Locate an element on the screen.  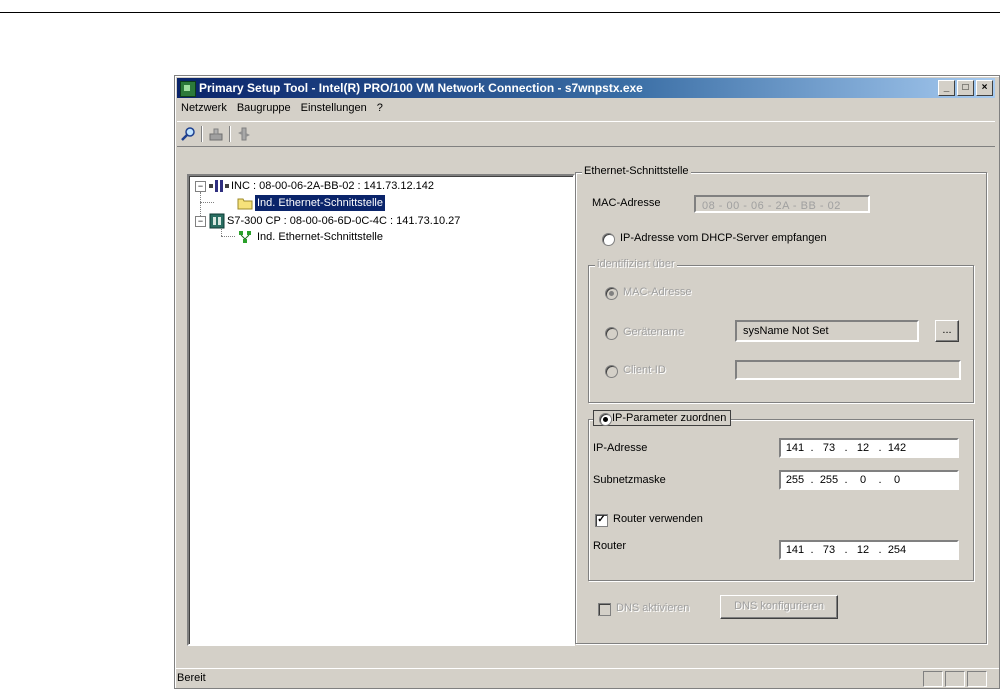
client-id-option-label: Client-ID is located at coordinates (644, 370).